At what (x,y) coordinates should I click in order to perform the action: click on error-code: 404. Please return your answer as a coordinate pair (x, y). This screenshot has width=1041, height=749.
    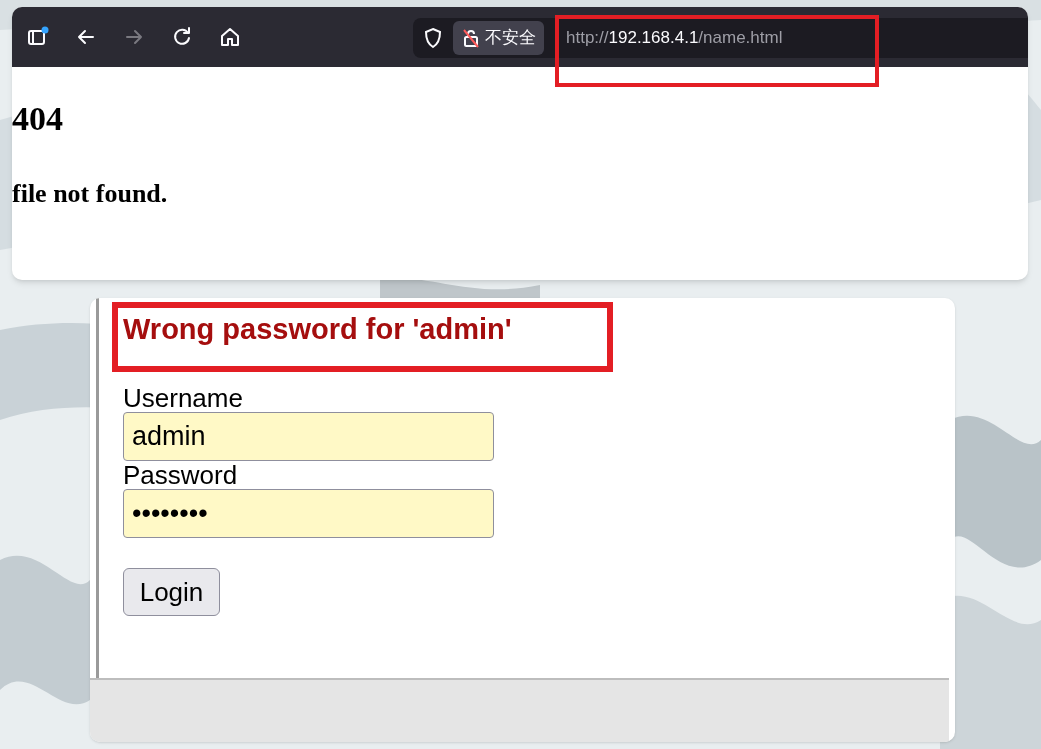
    Looking at the image, I should click on (37, 119).